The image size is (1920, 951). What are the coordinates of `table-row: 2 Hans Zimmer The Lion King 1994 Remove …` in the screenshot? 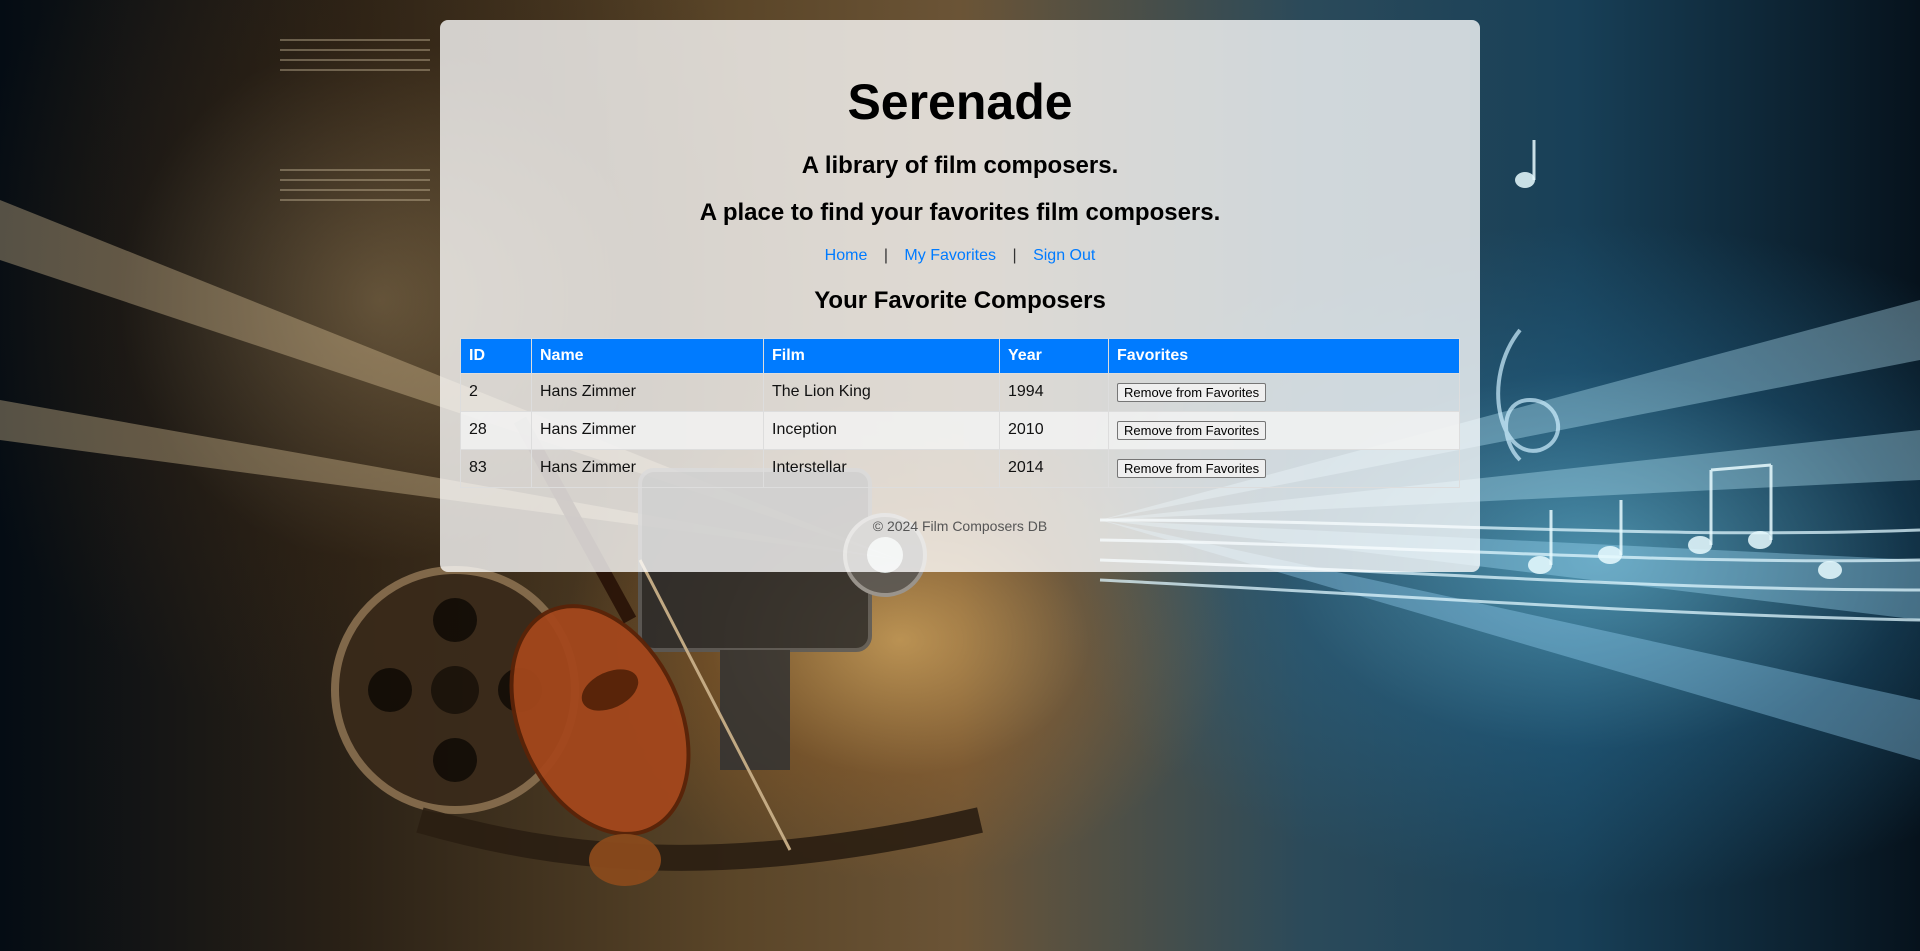 It's located at (960, 392).